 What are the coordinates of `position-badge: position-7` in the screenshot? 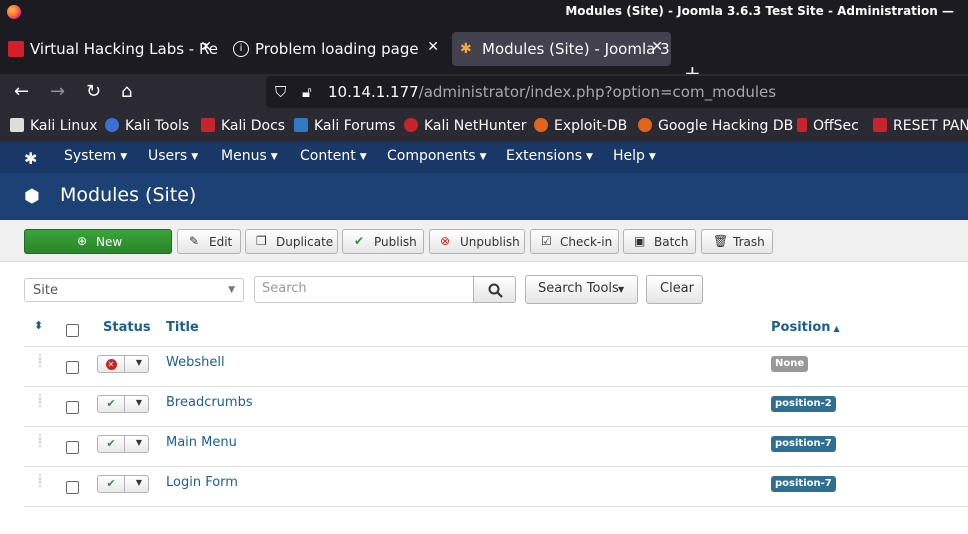 It's located at (803, 484).